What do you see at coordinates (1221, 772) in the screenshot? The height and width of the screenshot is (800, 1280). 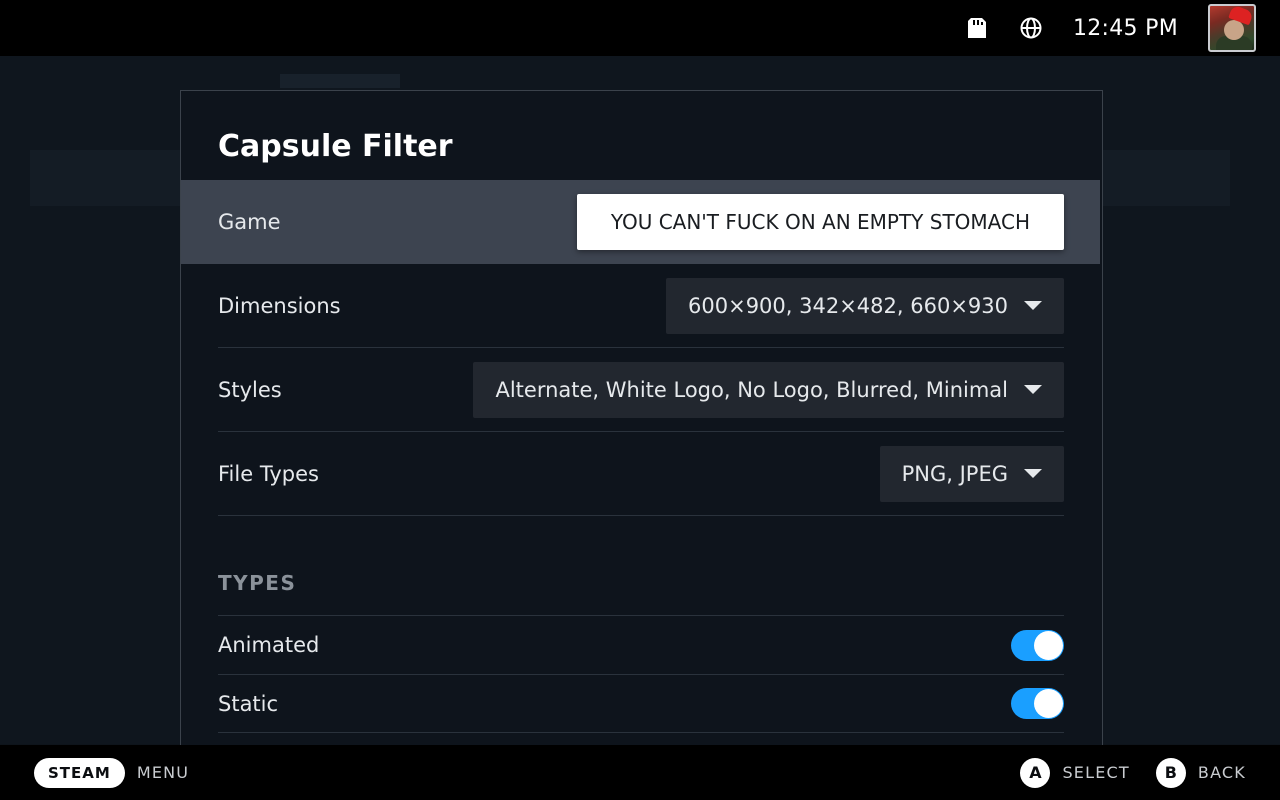 I see `back-label: BACK` at bounding box center [1221, 772].